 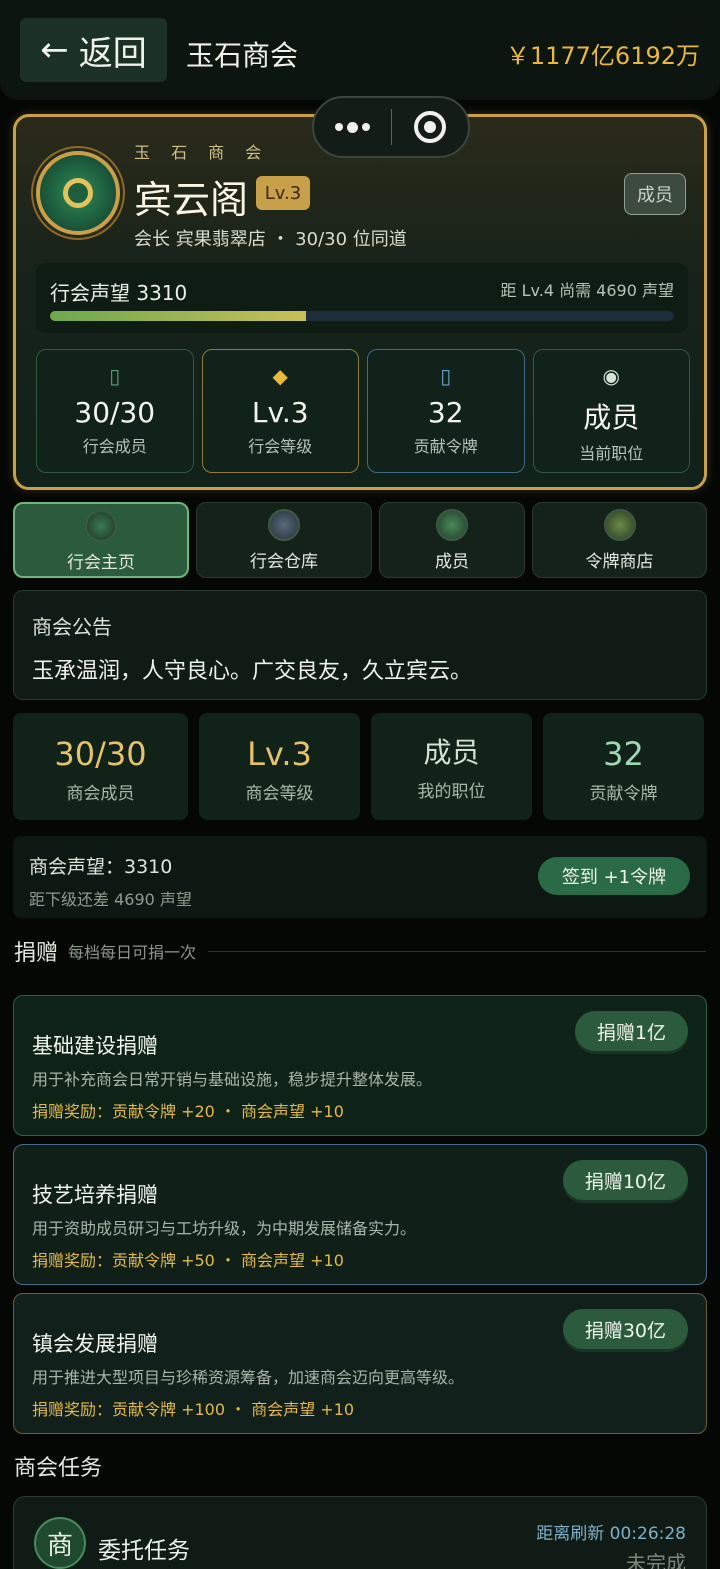 I want to click on info-card-position: 成员 我的职位, so click(x=451, y=766).